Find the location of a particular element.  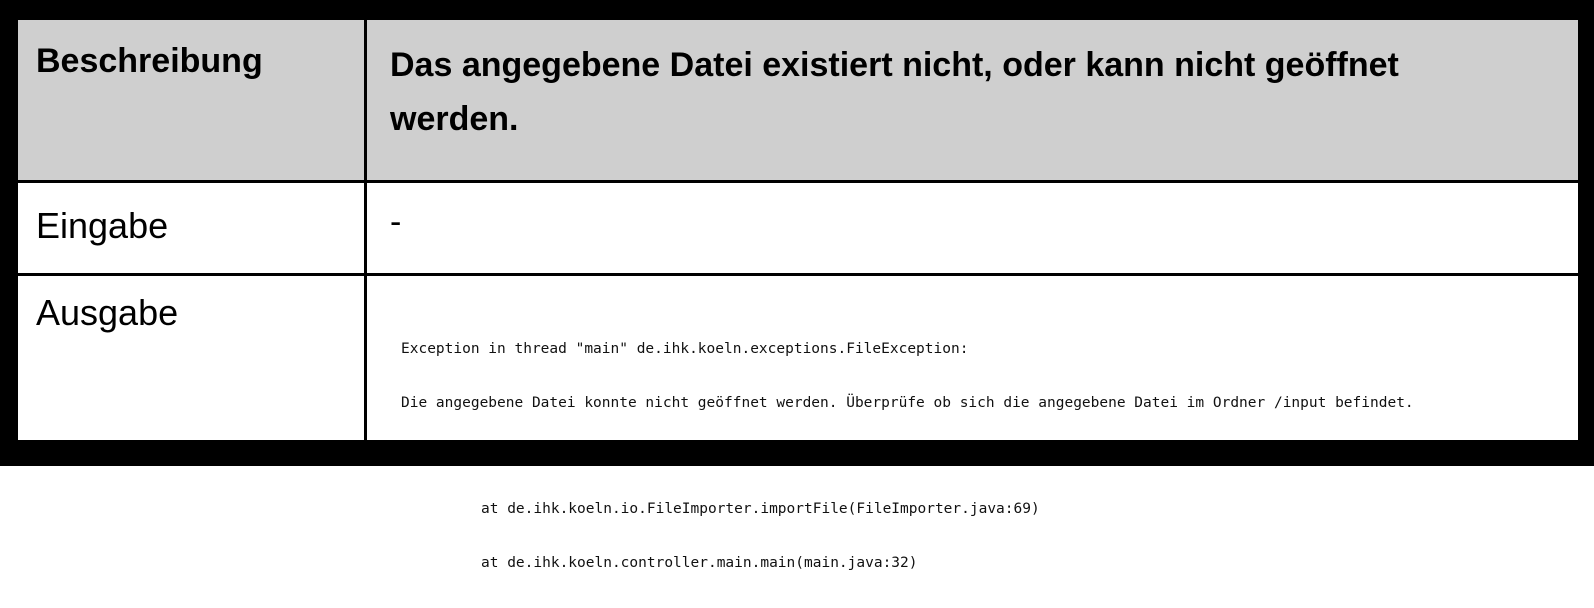

beschreibung-label: Beschreibung is located at coordinates (149, 61).